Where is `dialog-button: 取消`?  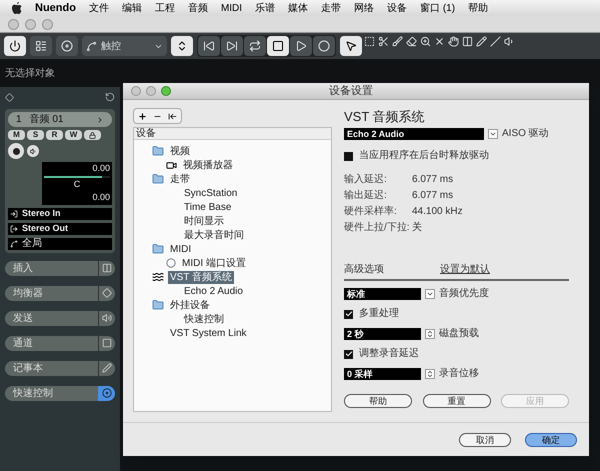 dialog-button: 取消 is located at coordinates (485, 439).